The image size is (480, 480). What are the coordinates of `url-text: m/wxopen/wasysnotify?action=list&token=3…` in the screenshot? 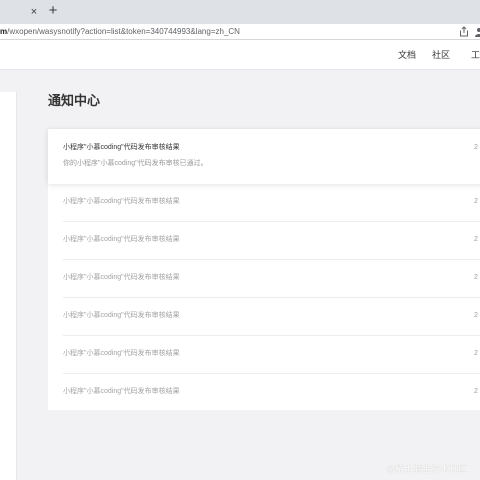 It's located at (120, 31).